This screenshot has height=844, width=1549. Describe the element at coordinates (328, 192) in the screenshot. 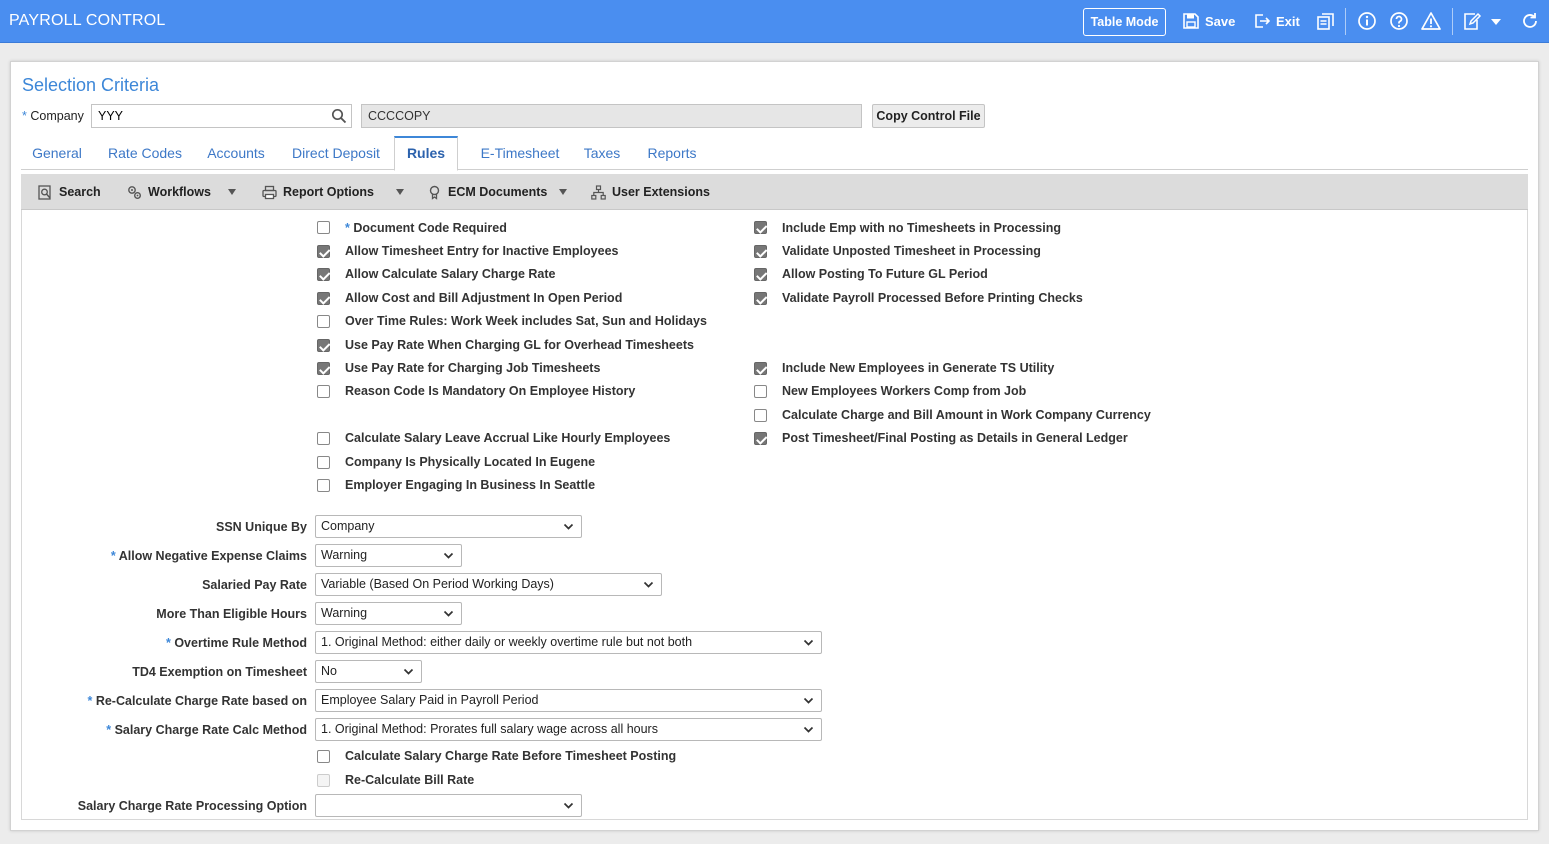

I see `report-options-label: Report Options` at that location.